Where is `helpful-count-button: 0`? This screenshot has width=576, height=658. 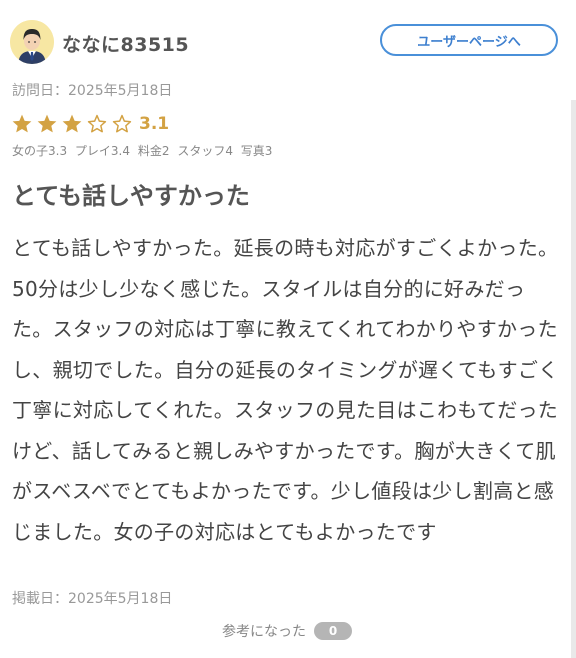
helpful-count-button: 0 is located at coordinates (333, 631).